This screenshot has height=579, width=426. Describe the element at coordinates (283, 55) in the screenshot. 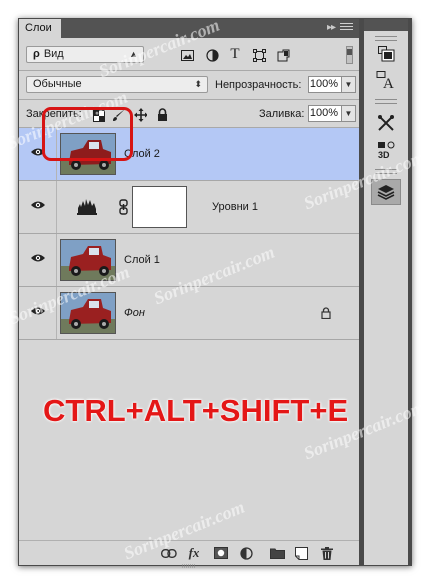

I see `smart-object-filter-icon` at that location.